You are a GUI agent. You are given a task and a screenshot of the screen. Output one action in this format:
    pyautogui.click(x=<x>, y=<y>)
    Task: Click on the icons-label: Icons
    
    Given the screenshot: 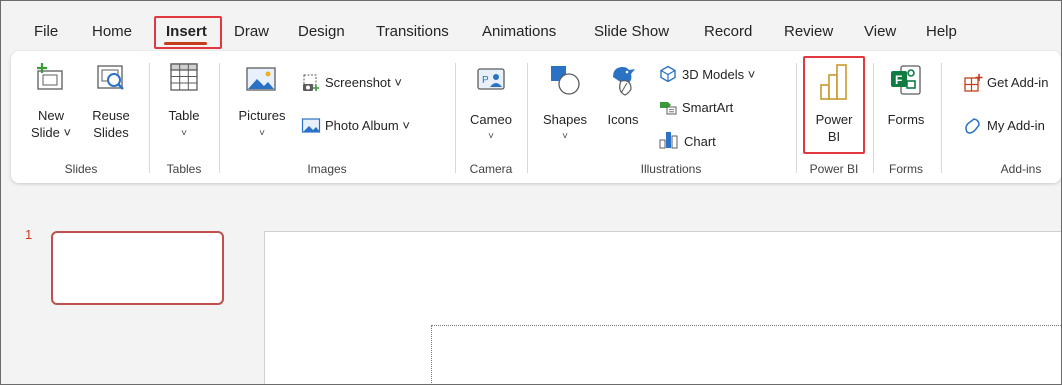 What is the action you would take?
    pyautogui.click(x=623, y=119)
    